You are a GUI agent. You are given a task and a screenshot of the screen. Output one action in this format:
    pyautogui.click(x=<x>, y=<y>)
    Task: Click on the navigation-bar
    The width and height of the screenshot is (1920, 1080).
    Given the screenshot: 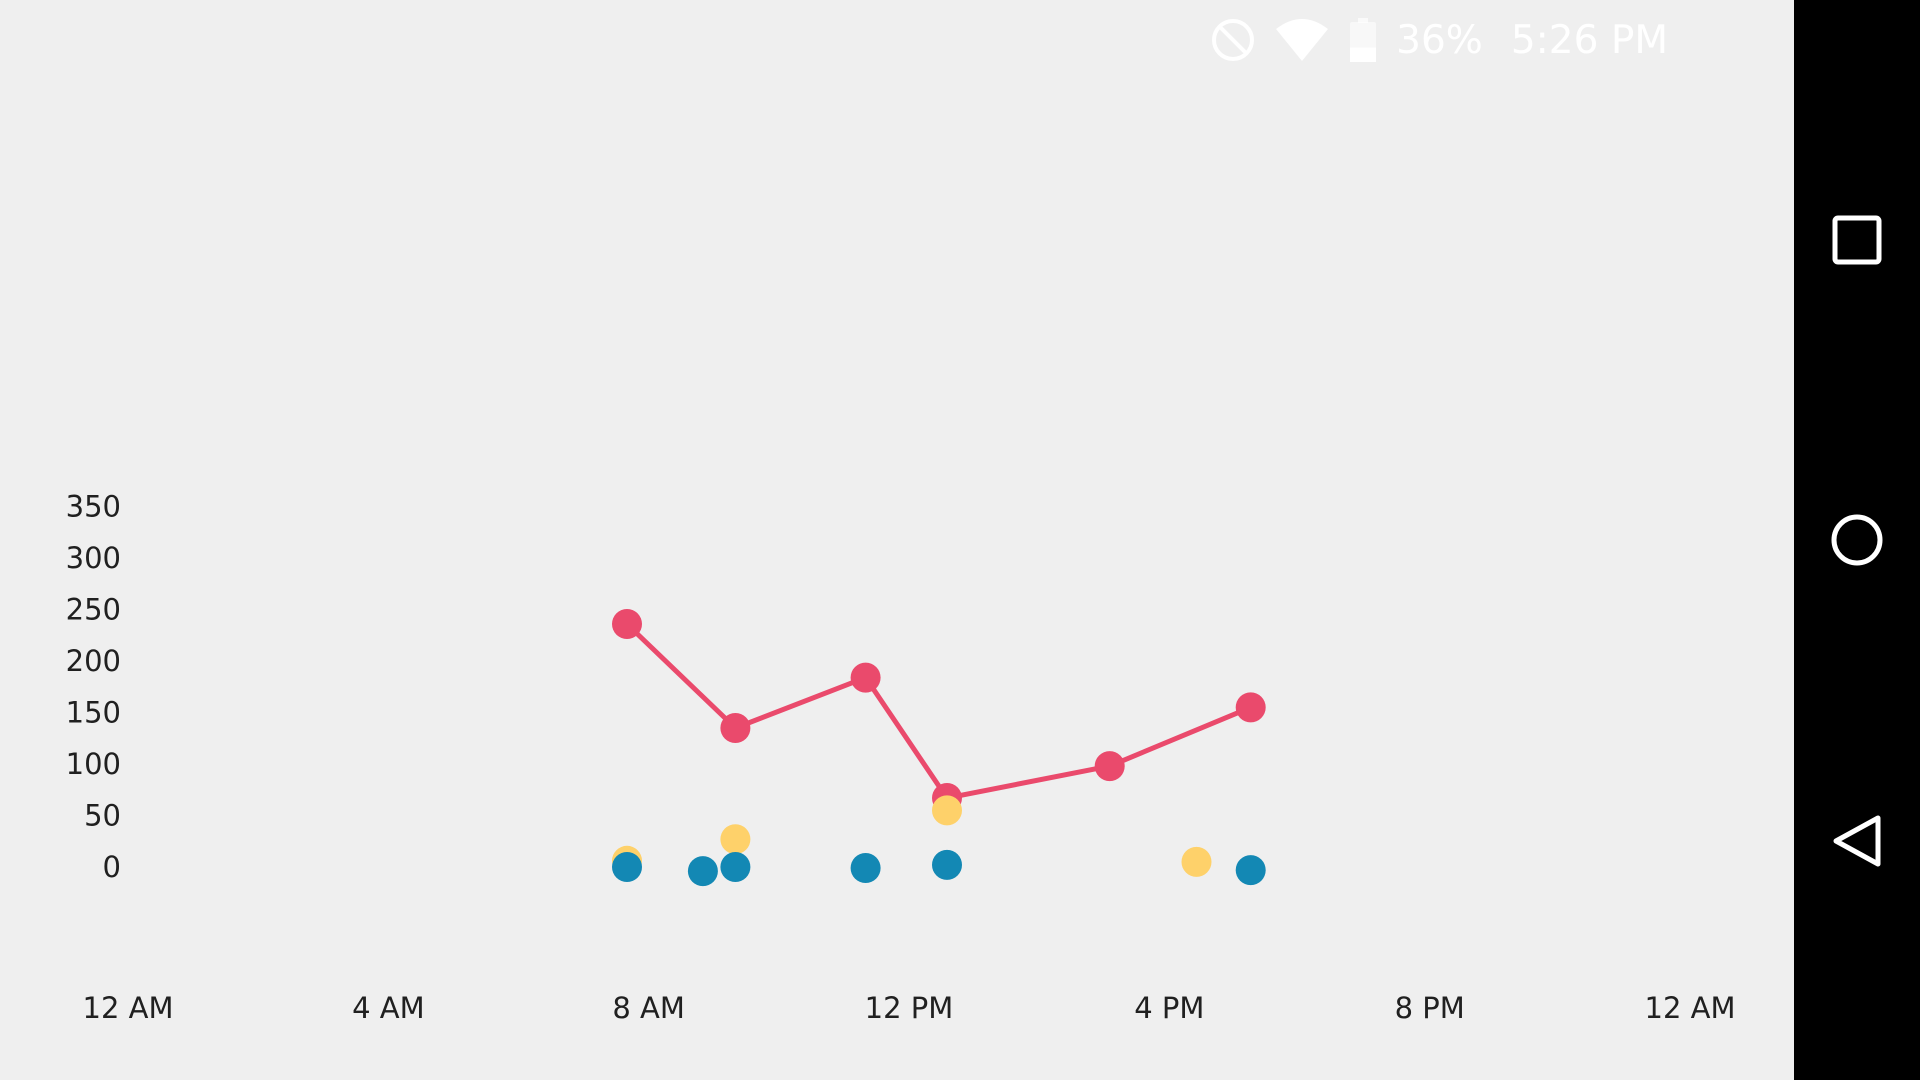 What is the action you would take?
    pyautogui.click(x=1857, y=540)
    